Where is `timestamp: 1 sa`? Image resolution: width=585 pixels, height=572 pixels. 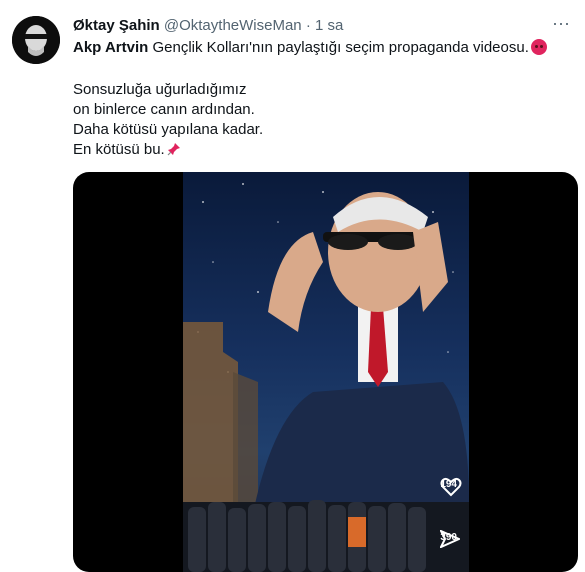
timestamp: 1 sa is located at coordinates (329, 25).